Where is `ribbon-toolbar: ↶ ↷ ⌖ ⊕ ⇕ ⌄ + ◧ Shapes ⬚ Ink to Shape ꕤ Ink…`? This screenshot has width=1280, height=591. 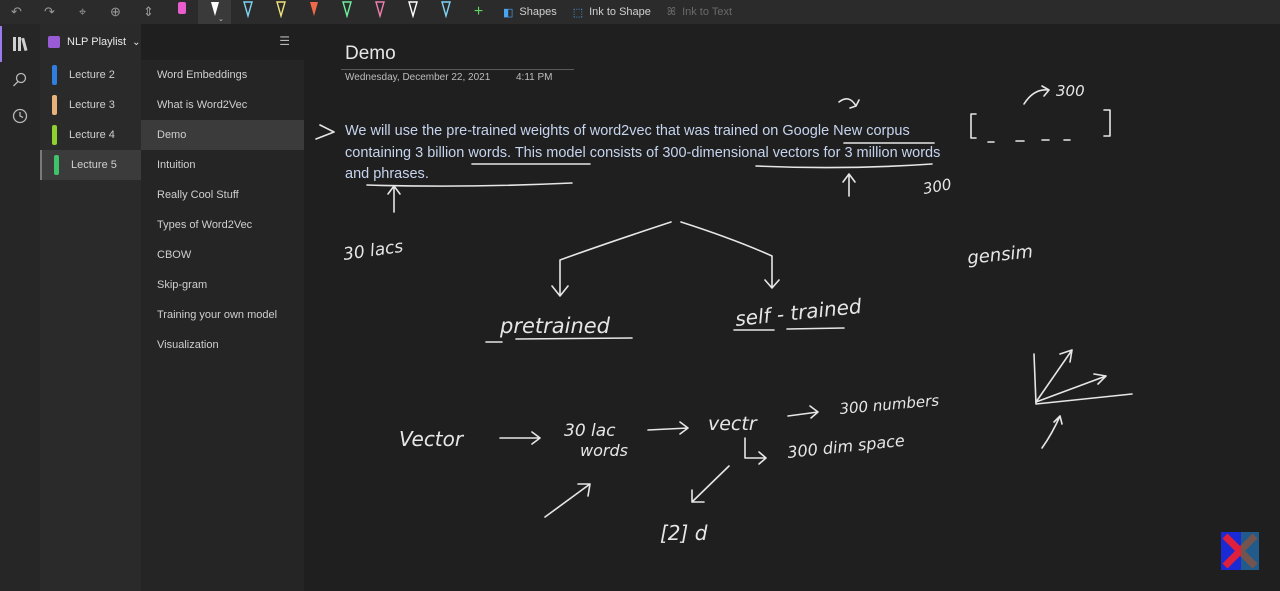
ribbon-toolbar: ↶ ↷ ⌖ ⊕ ⇕ ⌄ + ◧ Shapes ⬚ Ink to Shape ꕤ Ink… is located at coordinates (640, 12).